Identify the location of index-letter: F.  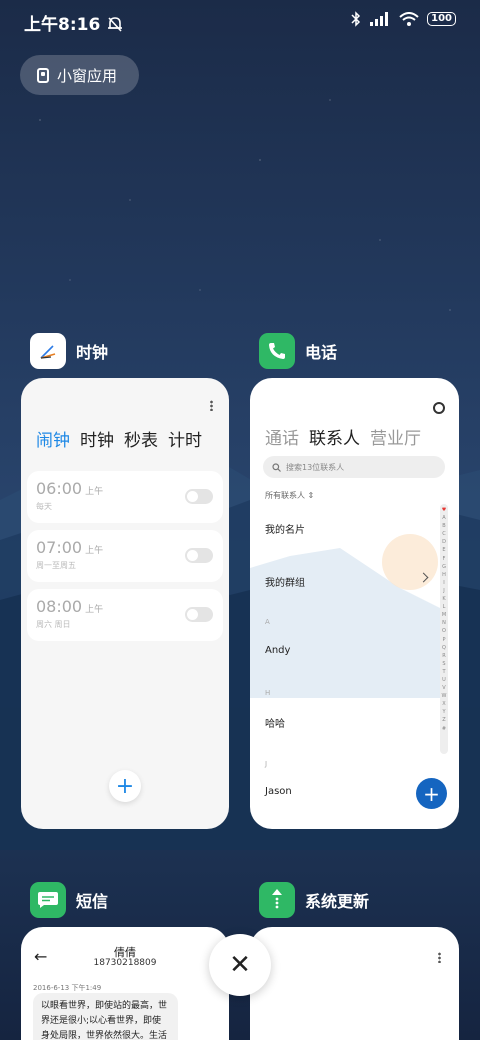
(444, 559).